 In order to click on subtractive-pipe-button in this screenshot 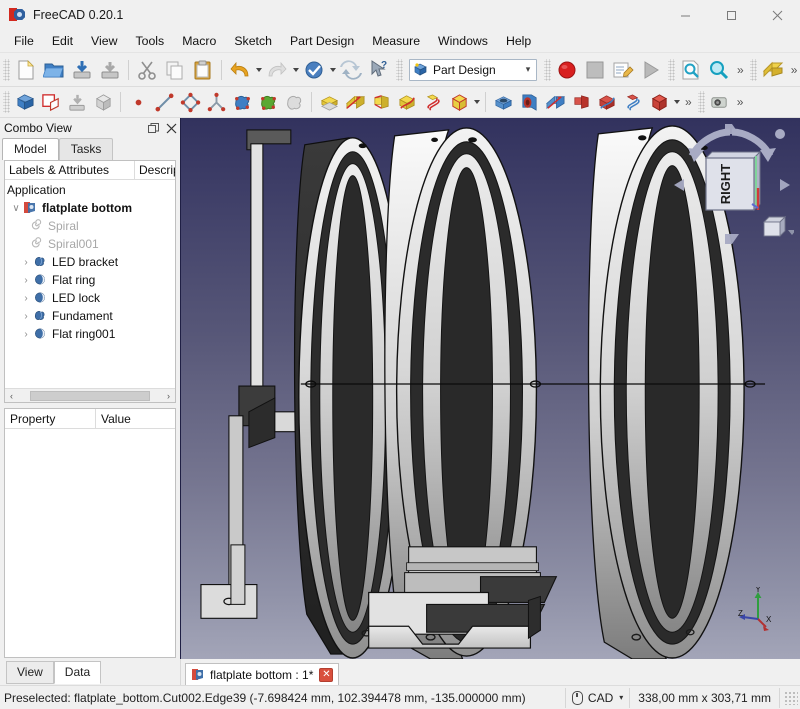, I will do `click(607, 102)`.